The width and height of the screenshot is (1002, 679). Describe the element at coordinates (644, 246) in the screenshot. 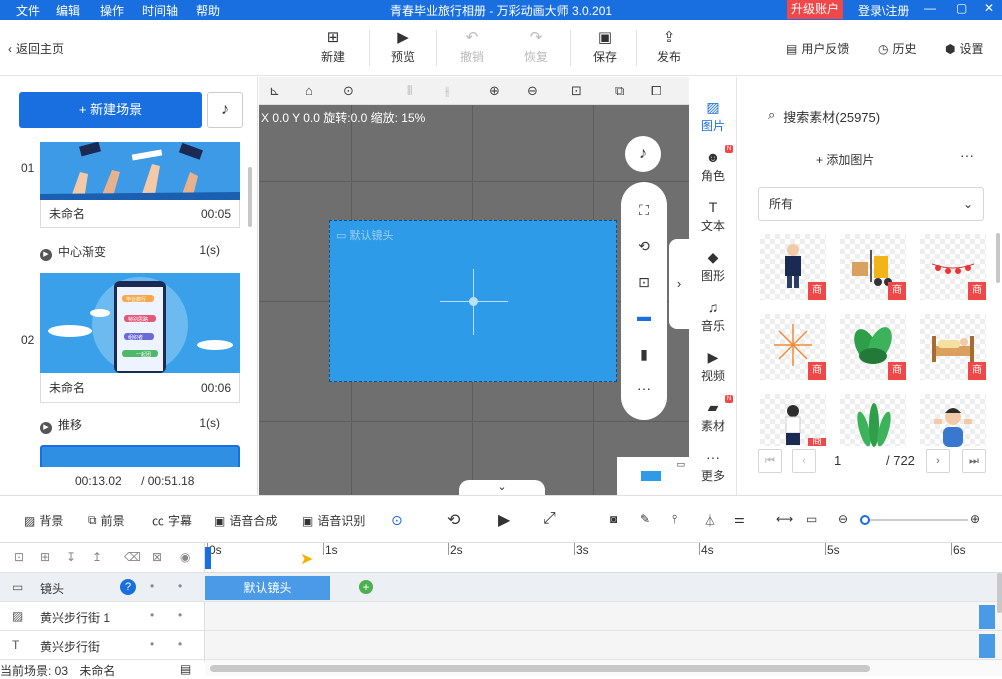

I see `rotate-icon: ⟲` at that location.